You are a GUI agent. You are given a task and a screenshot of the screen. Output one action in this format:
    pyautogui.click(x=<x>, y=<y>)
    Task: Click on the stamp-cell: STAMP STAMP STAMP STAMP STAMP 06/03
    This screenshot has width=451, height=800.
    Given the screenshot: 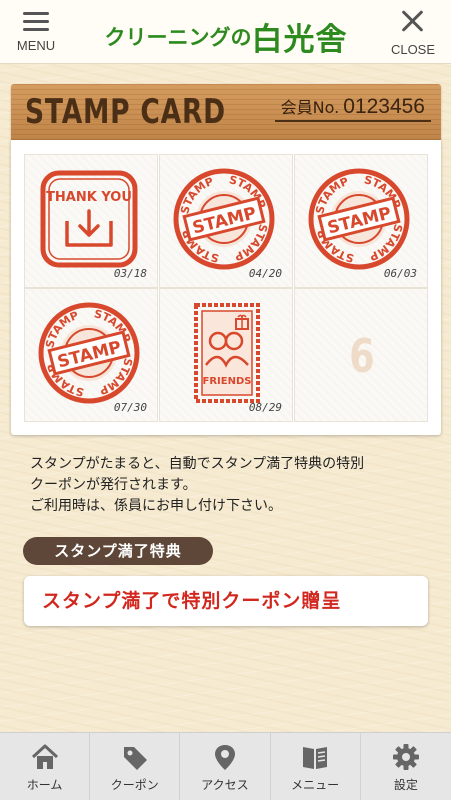 What is the action you would take?
    pyautogui.click(x=361, y=221)
    